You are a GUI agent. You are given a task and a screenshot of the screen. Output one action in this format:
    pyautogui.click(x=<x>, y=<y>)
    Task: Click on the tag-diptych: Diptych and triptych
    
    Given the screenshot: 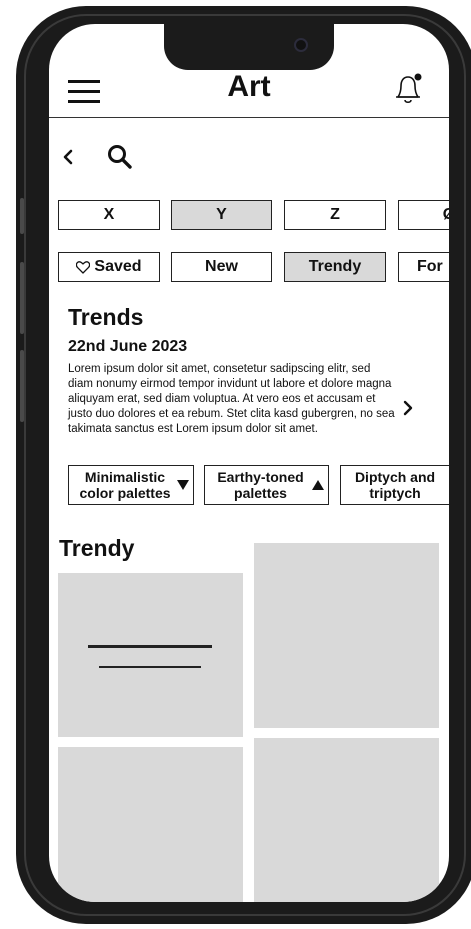 What is the action you would take?
    pyautogui.click(x=394, y=485)
    